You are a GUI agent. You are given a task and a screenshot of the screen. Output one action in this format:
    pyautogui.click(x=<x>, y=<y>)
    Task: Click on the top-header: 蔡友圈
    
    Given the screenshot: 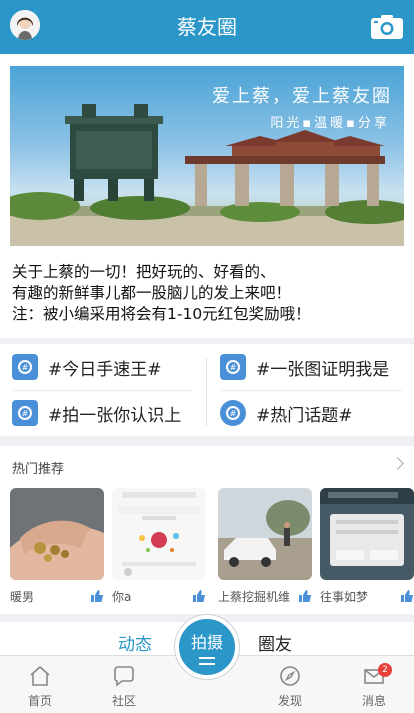 What is the action you would take?
    pyautogui.click(x=207, y=27)
    